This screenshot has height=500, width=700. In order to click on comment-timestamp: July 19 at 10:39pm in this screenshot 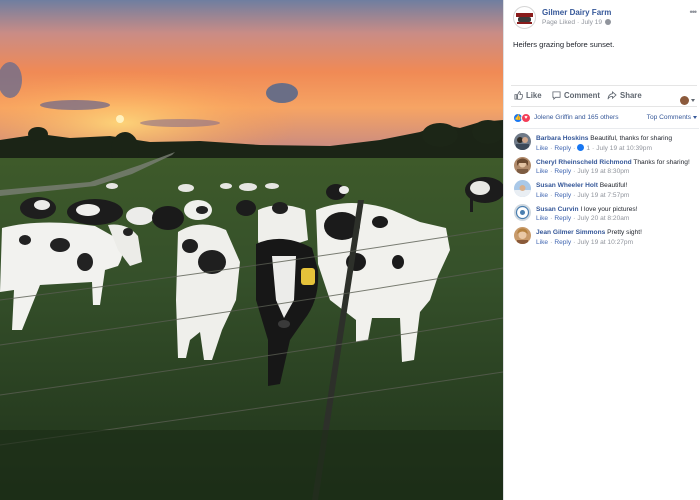, I will do `click(624, 148)`.